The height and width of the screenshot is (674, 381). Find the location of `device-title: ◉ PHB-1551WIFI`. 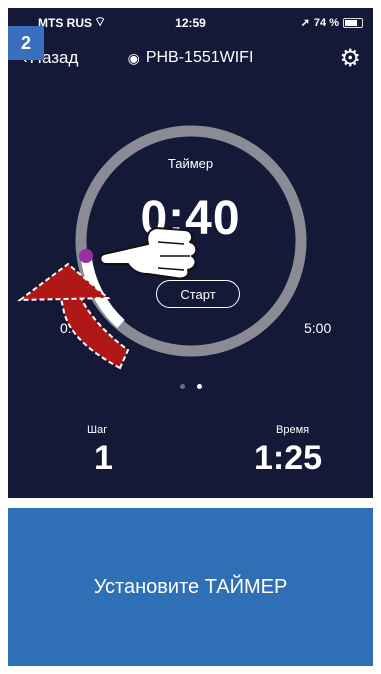

device-title: ◉ PHB-1551WIFI is located at coordinates (190, 58).